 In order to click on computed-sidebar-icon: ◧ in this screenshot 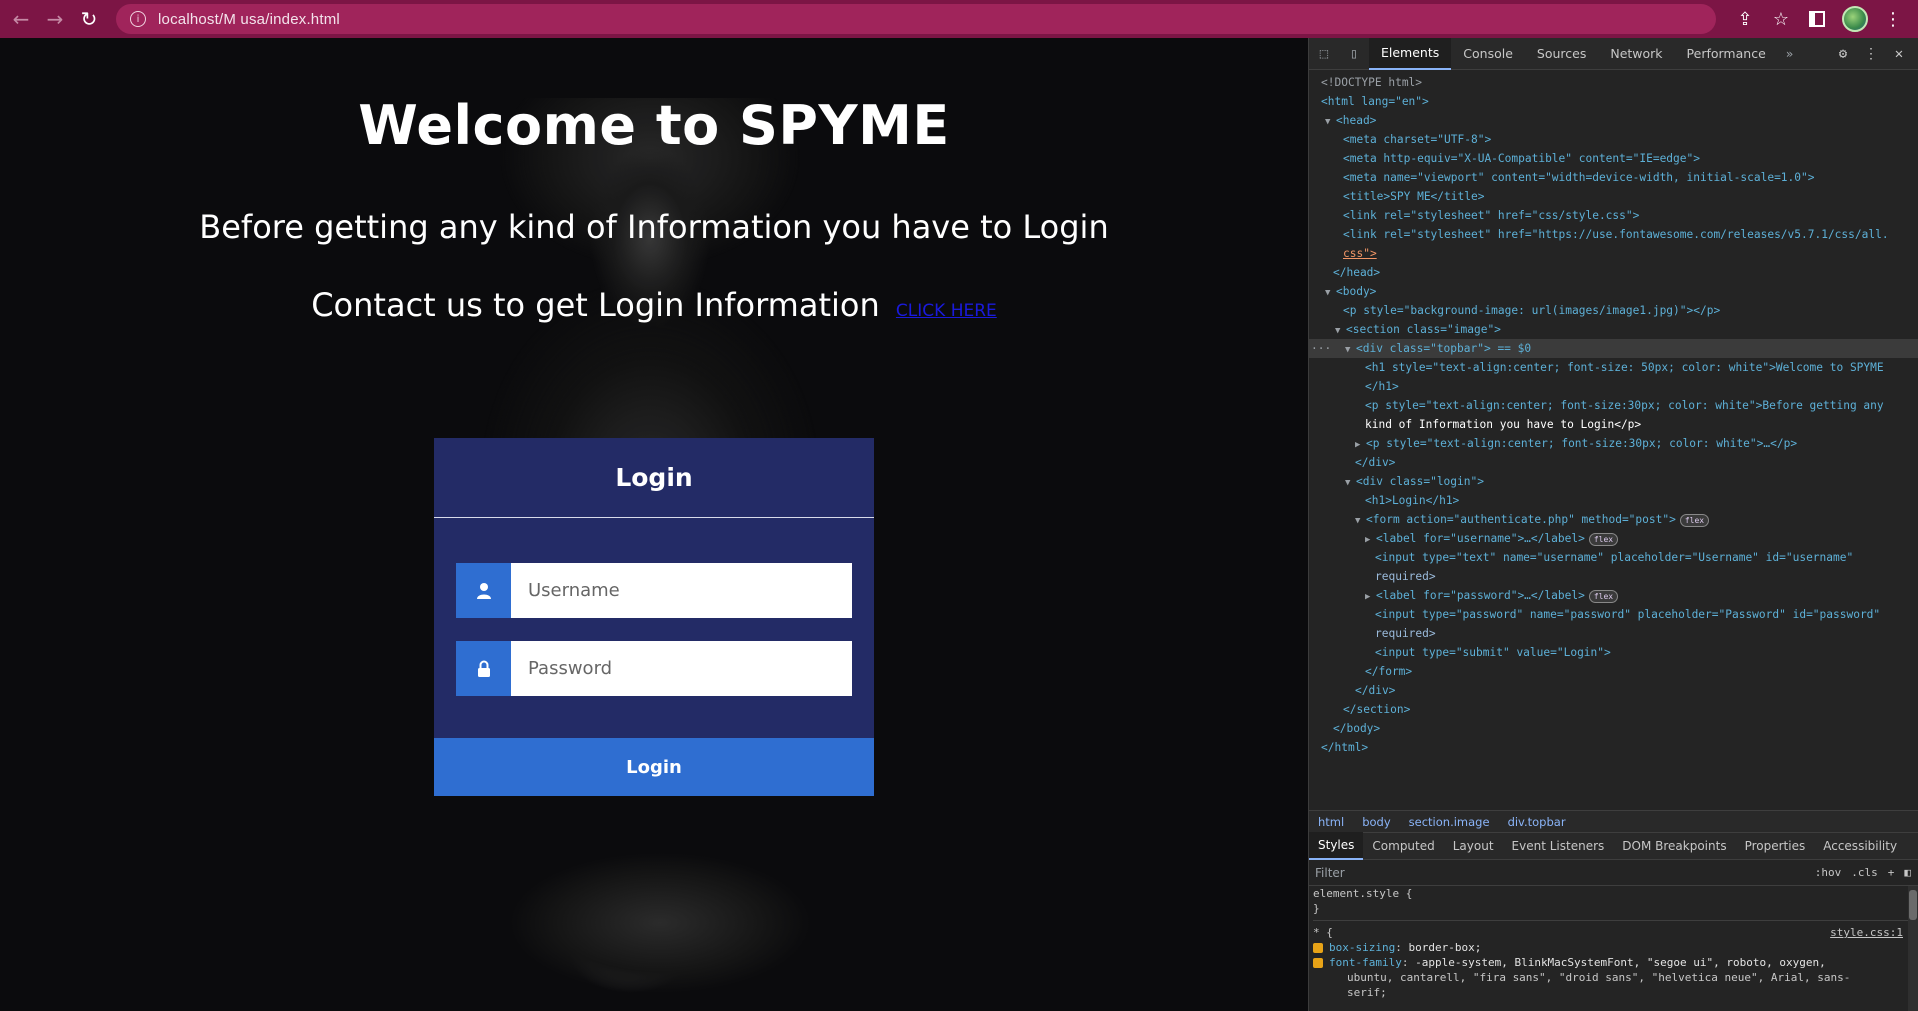, I will do `click(1907, 872)`.